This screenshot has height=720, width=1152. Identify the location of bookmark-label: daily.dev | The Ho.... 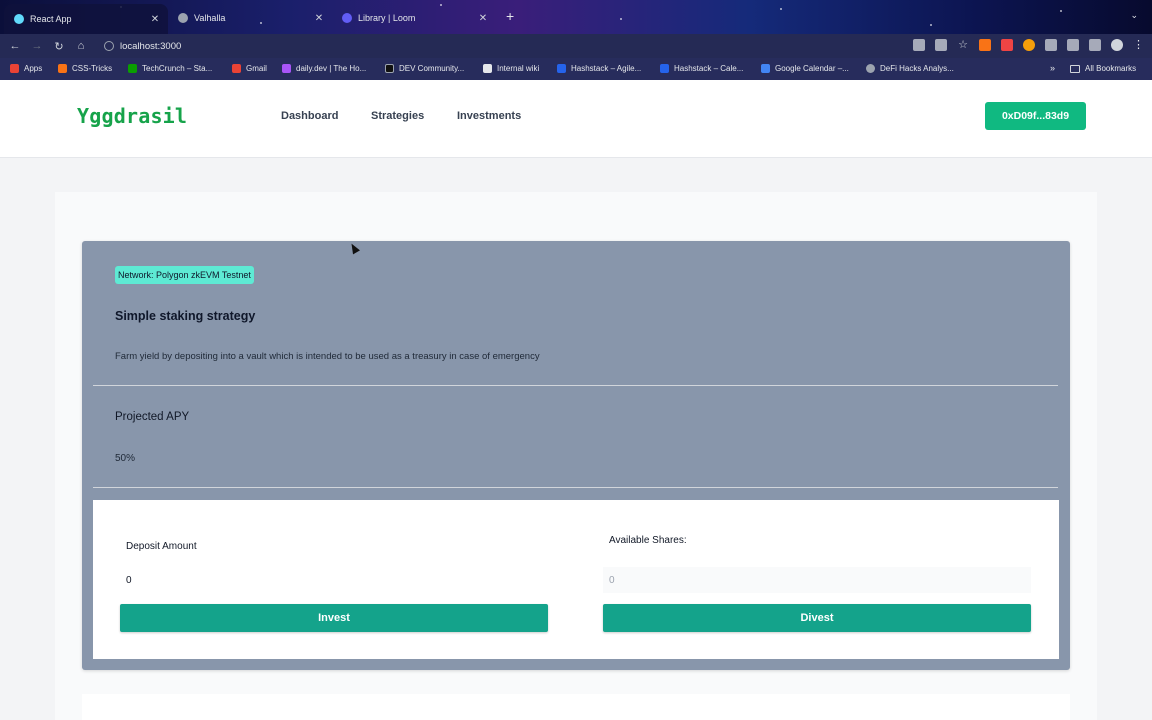
(331, 68).